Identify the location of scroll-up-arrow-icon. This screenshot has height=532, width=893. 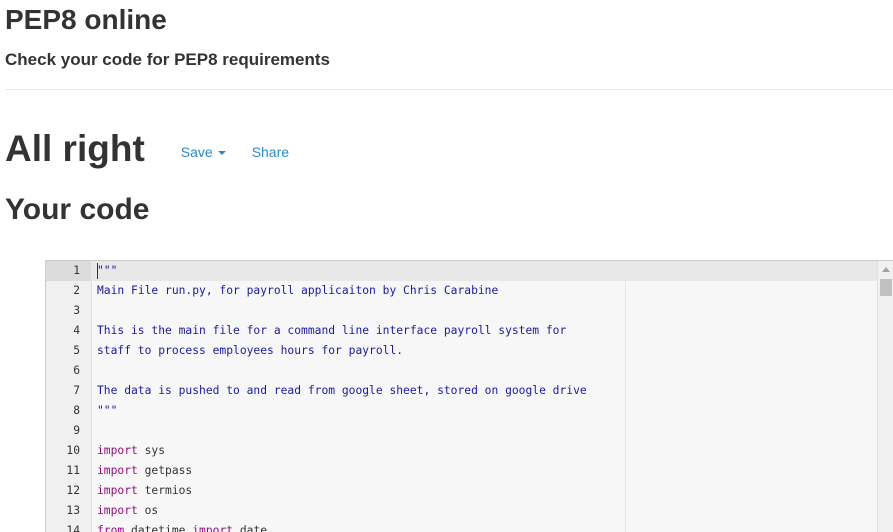
(886, 269).